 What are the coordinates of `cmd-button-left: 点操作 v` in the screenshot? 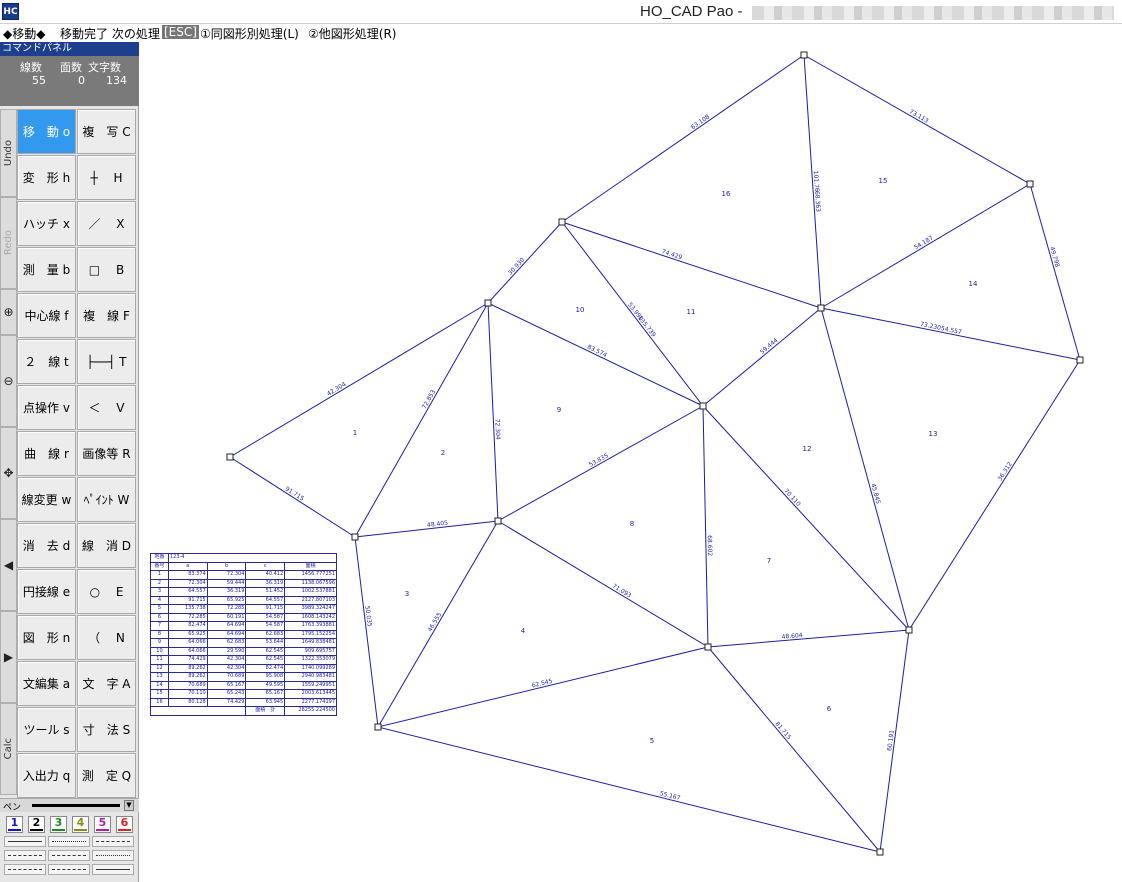 It's located at (46, 407).